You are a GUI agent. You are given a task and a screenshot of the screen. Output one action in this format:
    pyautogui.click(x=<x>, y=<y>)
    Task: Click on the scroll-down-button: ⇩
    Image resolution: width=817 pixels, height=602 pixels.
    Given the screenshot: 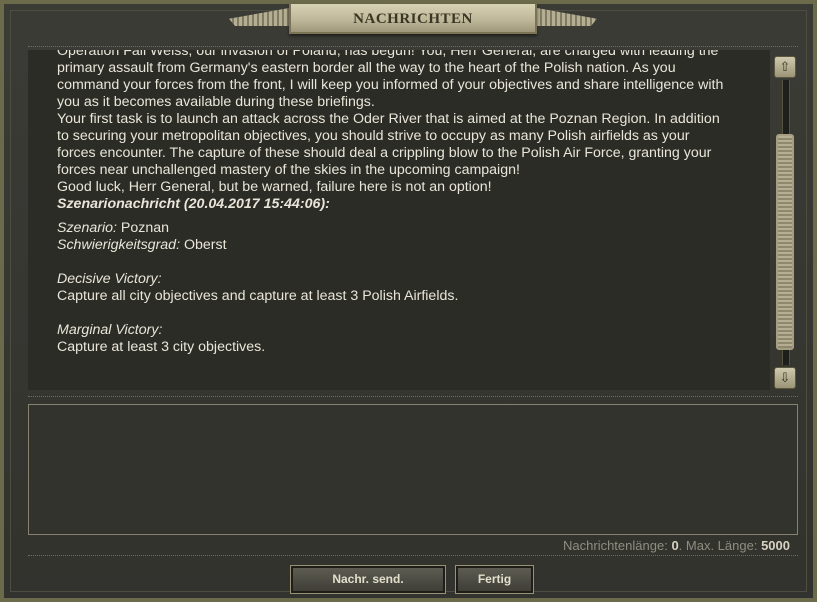 What is the action you would take?
    pyautogui.click(x=785, y=378)
    